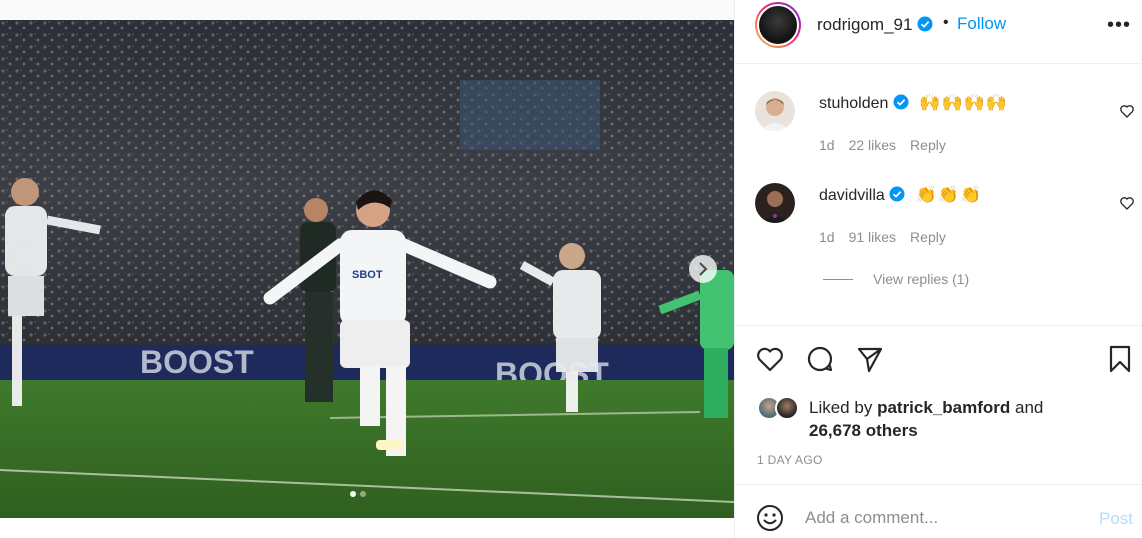 This screenshot has height=538, width=1142. Describe the element at coordinates (913, 103) in the screenshot. I see `comment-user-line: stuholden 🙌🙌🙌🙌` at that location.